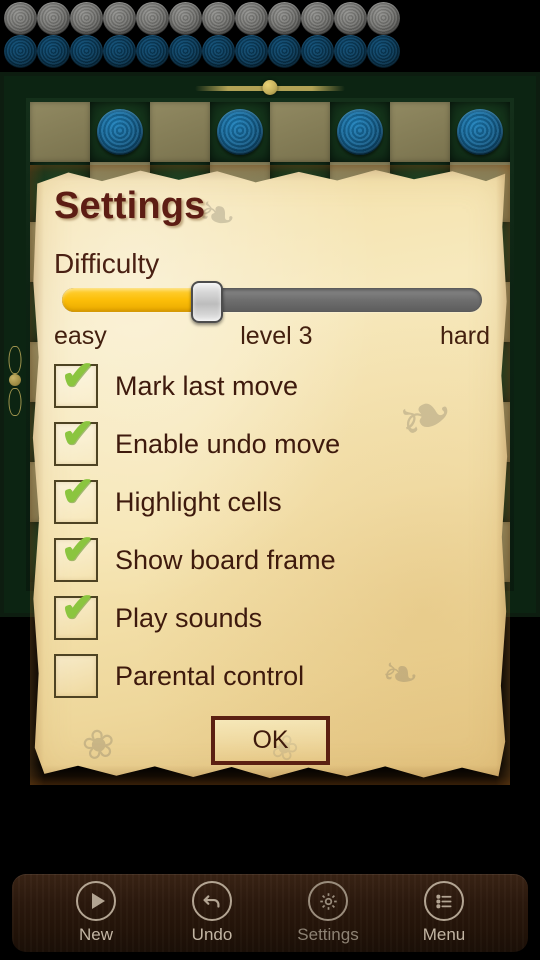  I want to click on captured-pieces-tray, so click(270, 35).